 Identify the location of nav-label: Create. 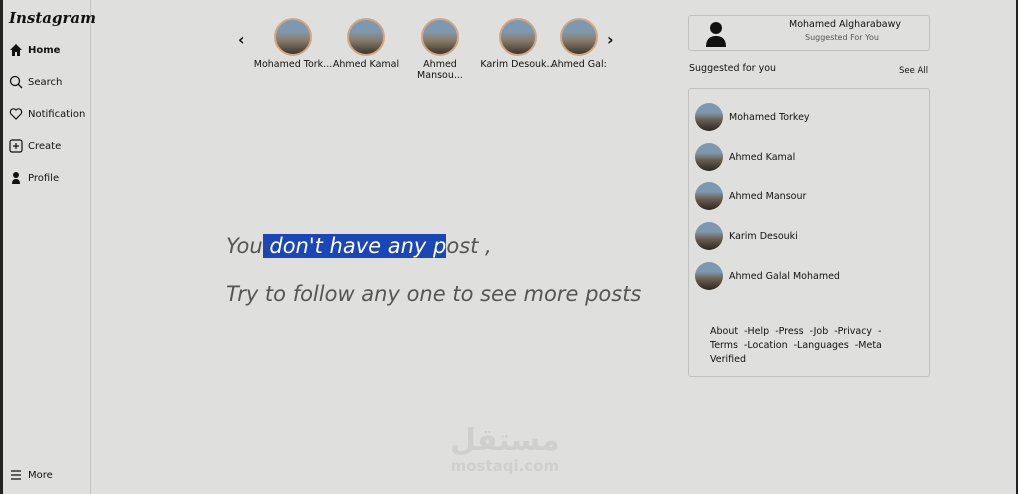
(45, 146).